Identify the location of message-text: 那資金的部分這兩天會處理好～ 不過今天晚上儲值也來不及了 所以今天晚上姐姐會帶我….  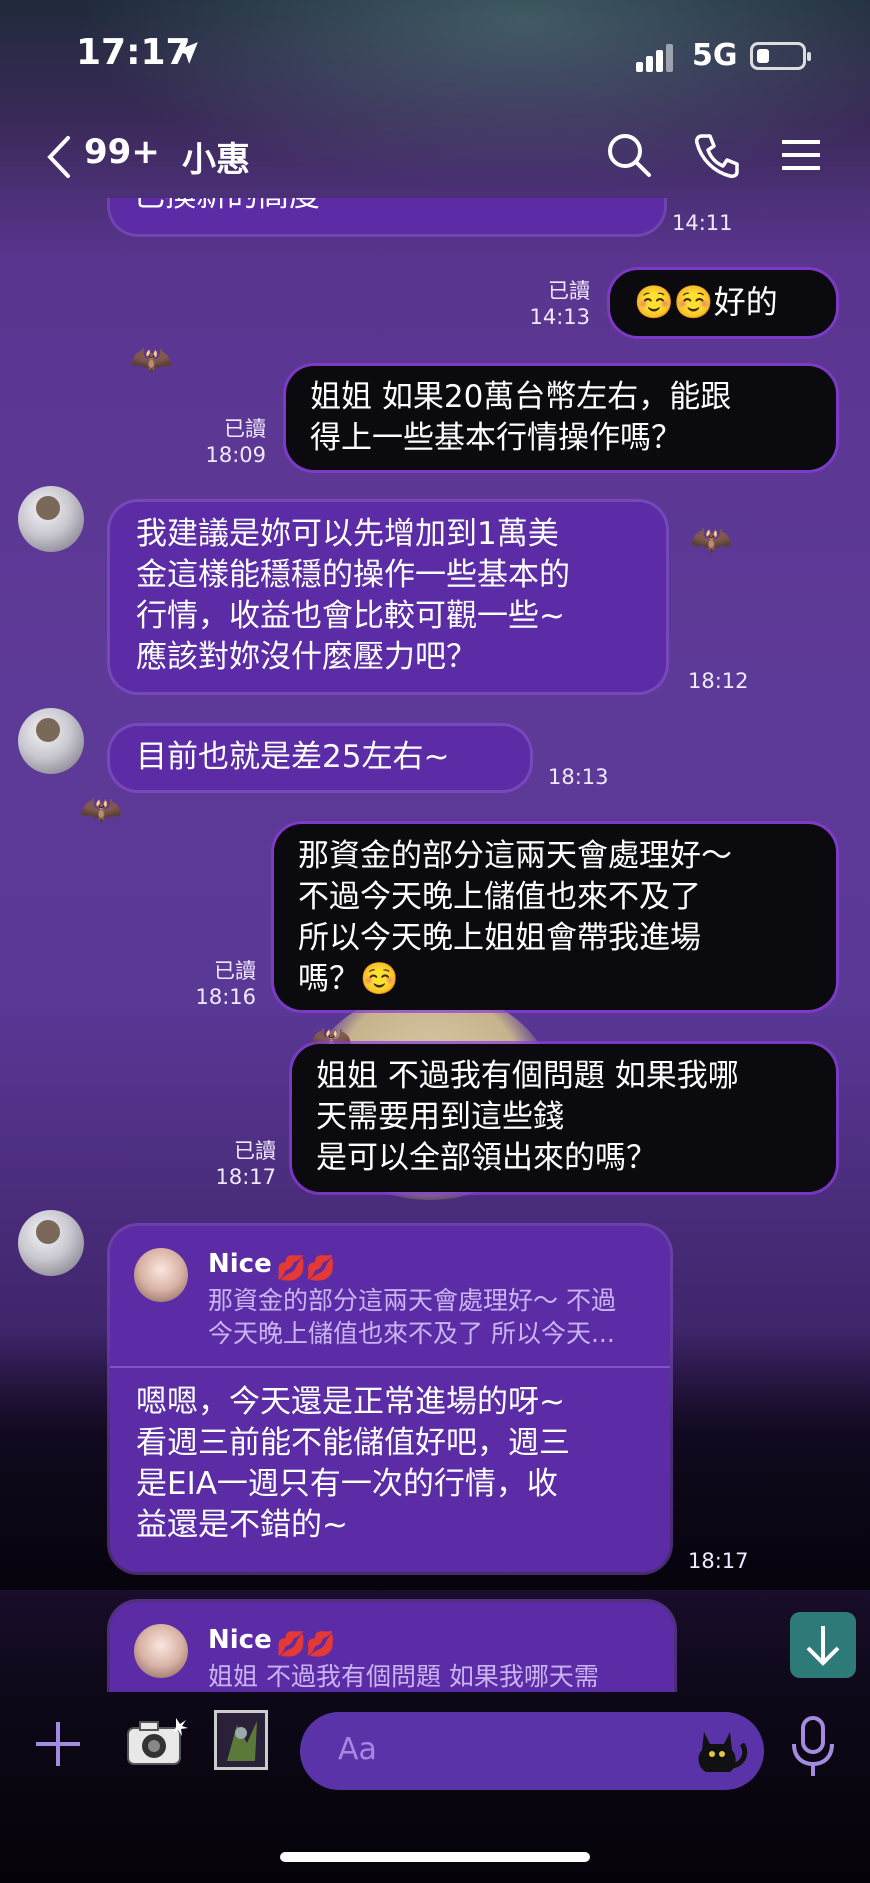
(515, 917).